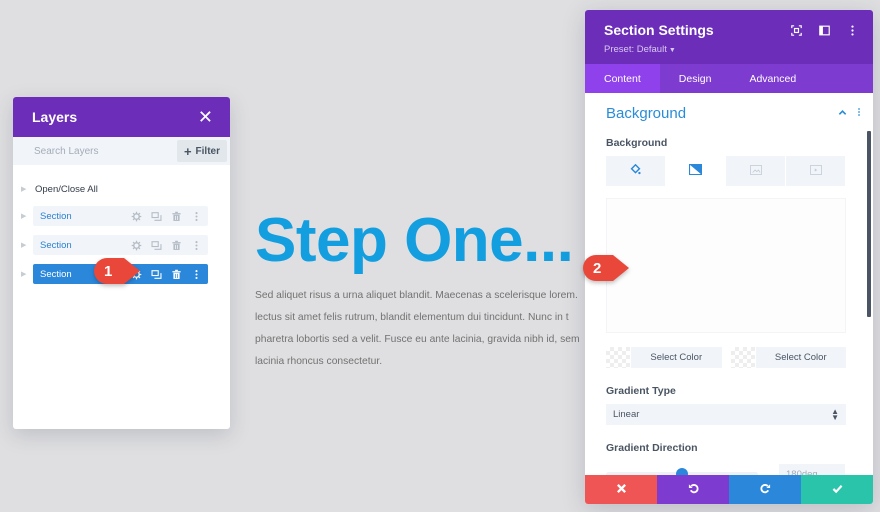 Image resolution: width=880 pixels, height=512 pixels. What do you see at coordinates (635, 49) in the screenshot?
I see `preset-label: Preset: Default` at bounding box center [635, 49].